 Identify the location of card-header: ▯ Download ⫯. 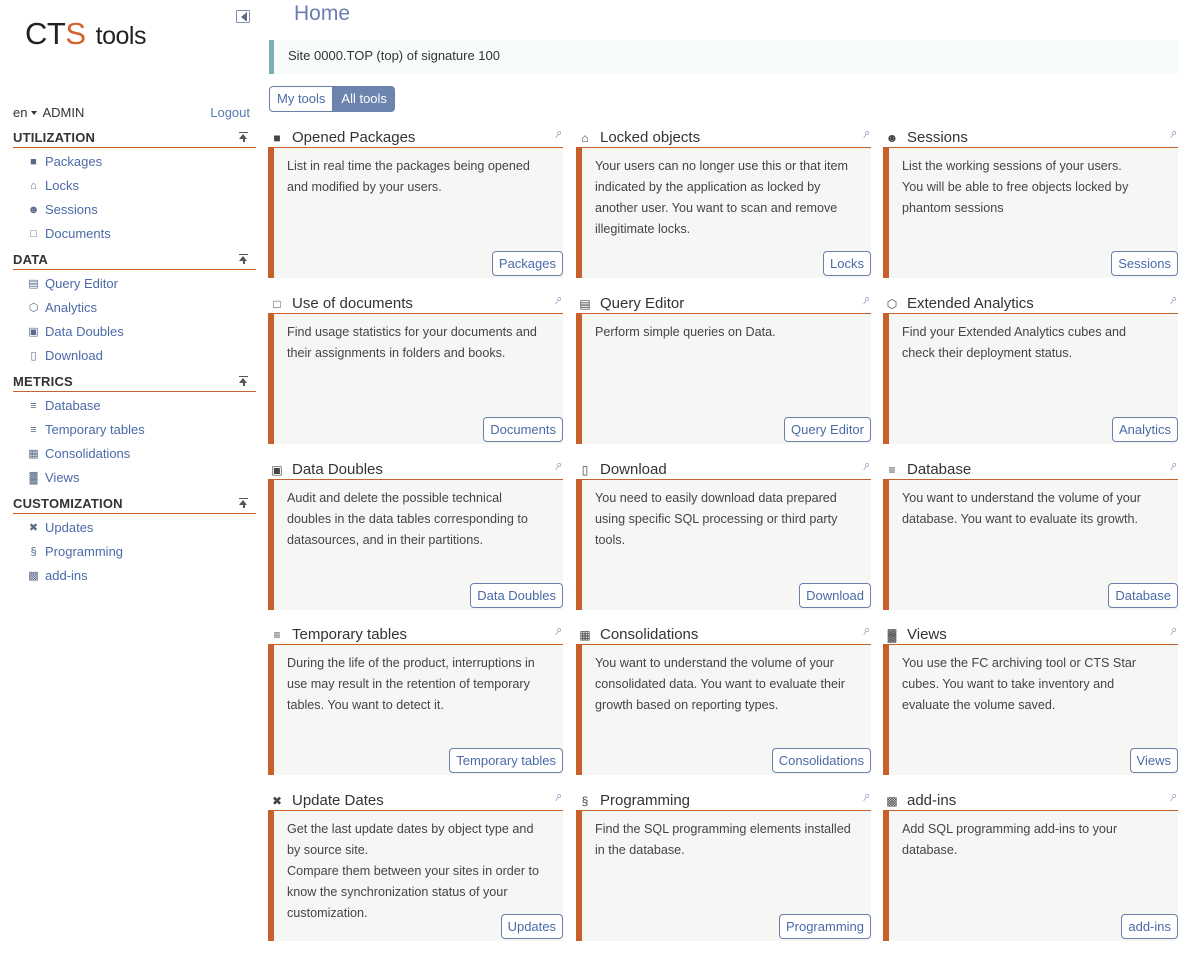
(723, 470).